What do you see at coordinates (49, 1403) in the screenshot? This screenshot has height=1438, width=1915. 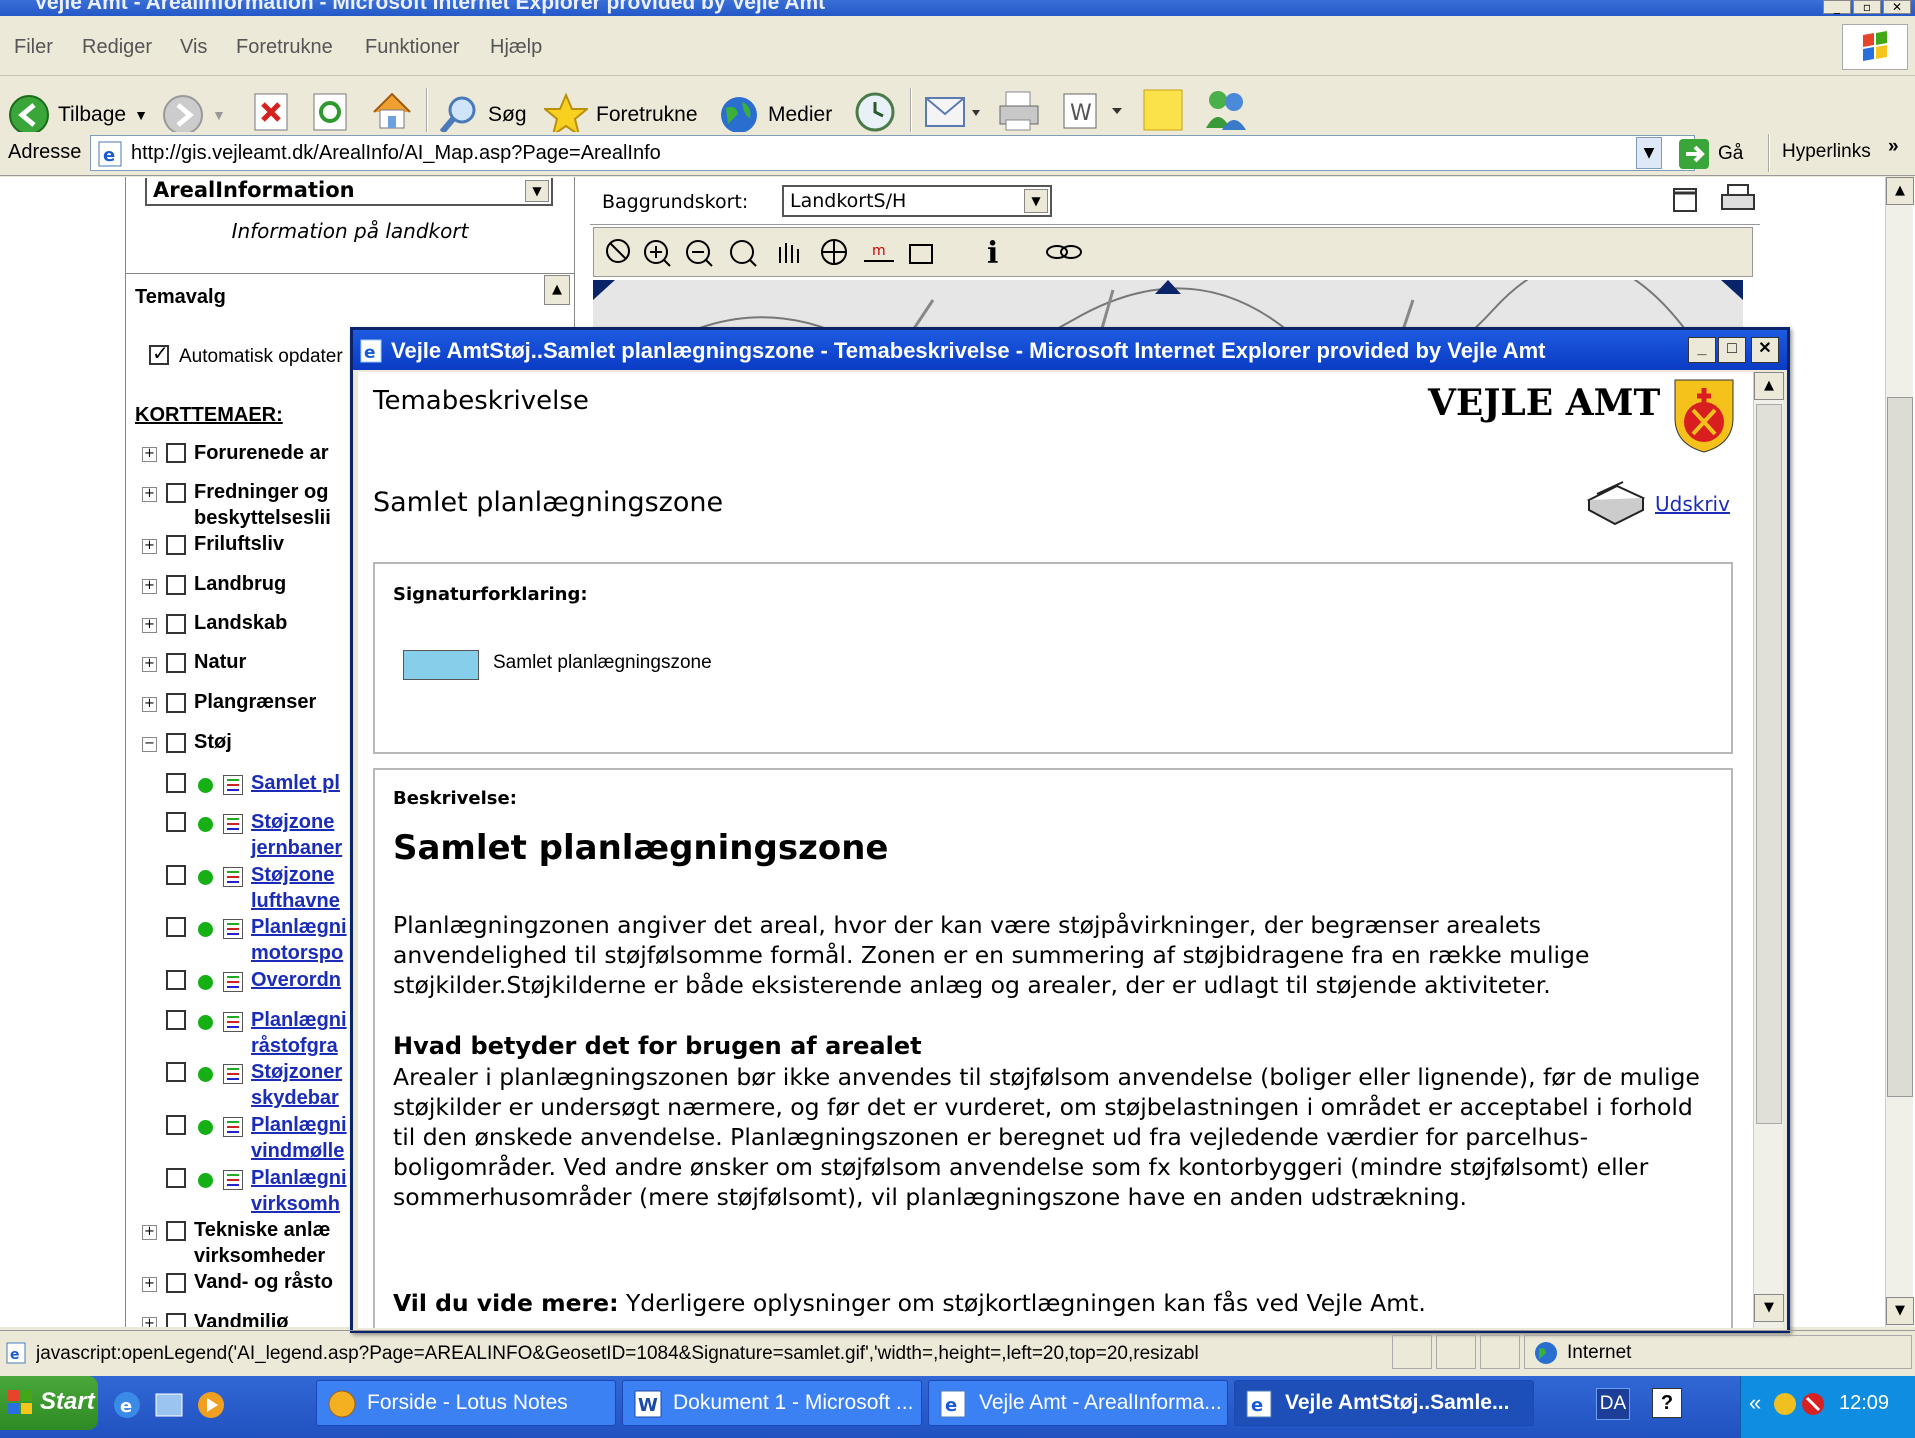 I see `start-button: Start` at bounding box center [49, 1403].